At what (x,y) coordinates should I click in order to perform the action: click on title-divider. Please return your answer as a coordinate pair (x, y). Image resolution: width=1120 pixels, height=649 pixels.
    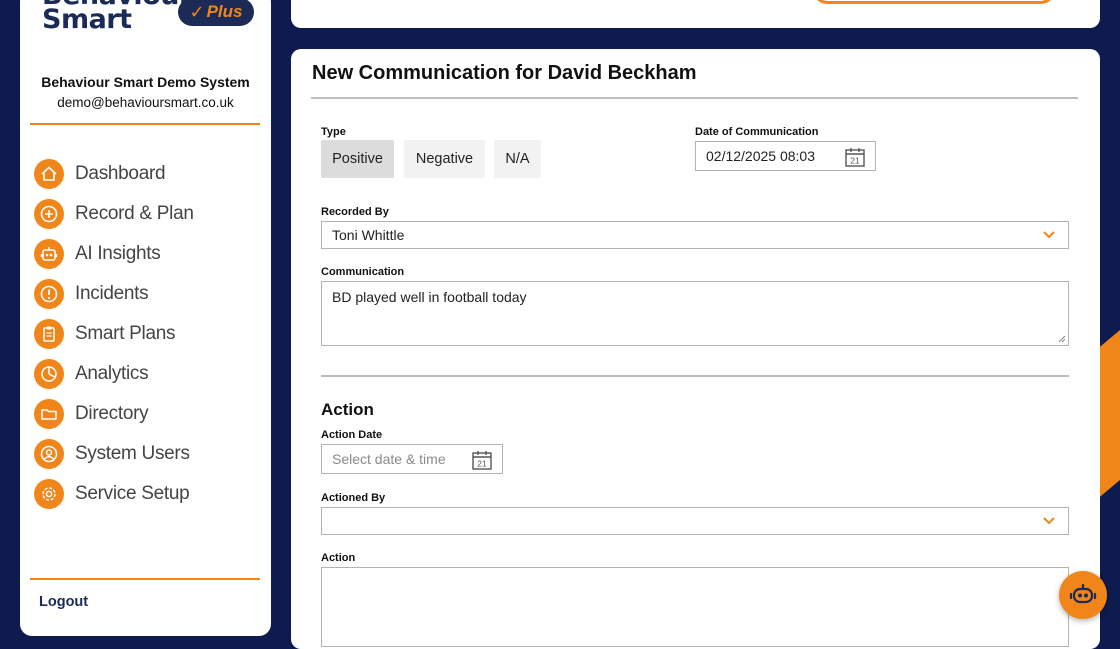
    Looking at the image, I should click on (694, 98).